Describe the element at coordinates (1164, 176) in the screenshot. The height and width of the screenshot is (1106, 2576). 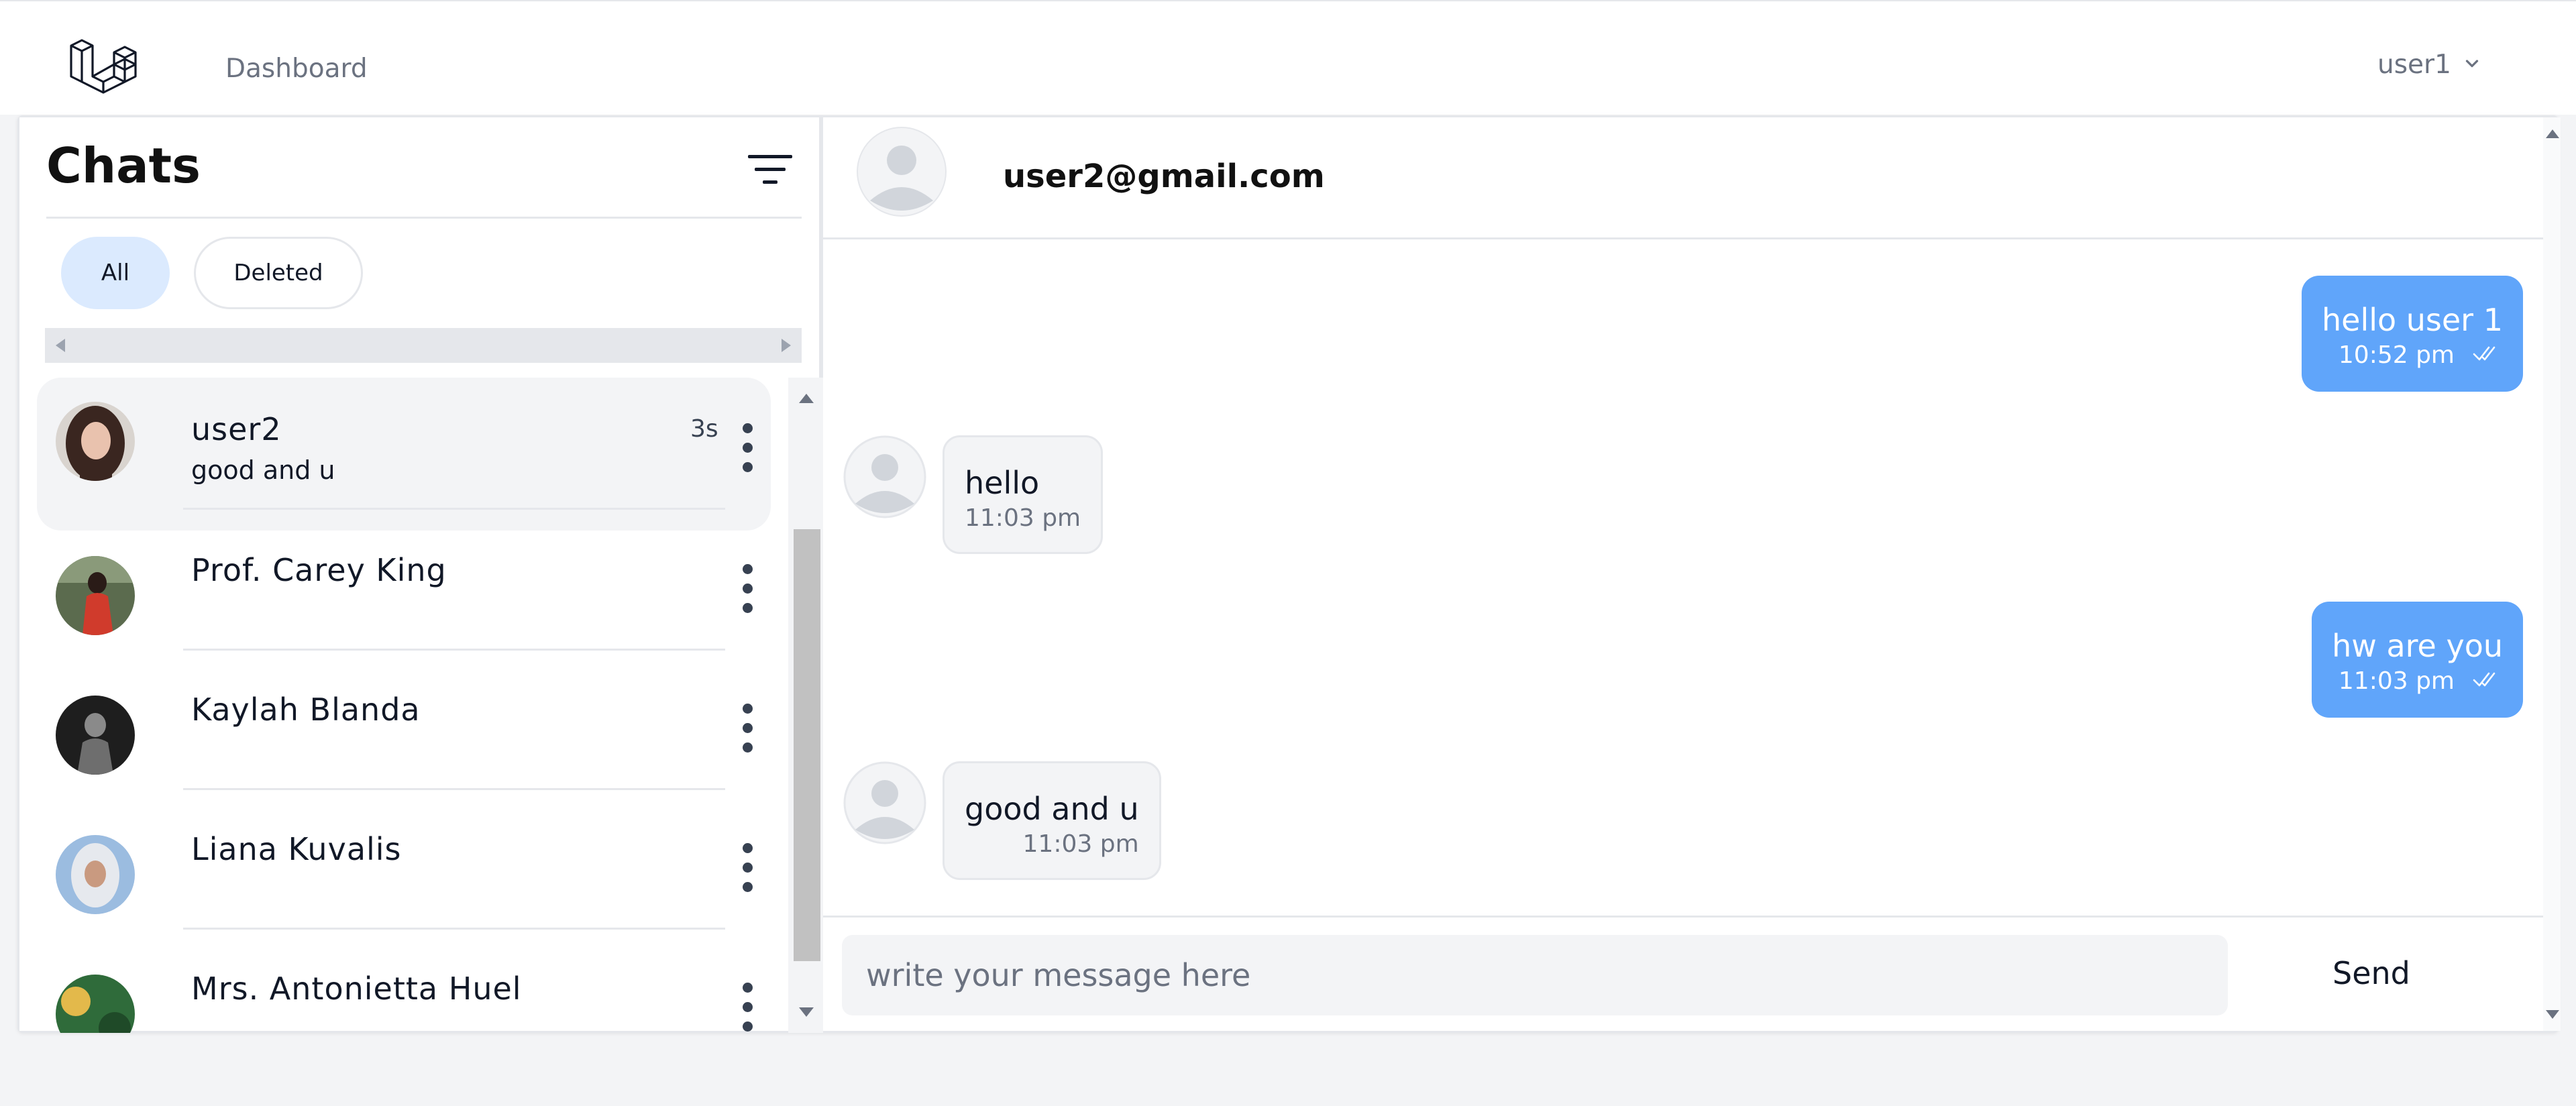
I see `conversation-title: user2@gmail.com` at that location.